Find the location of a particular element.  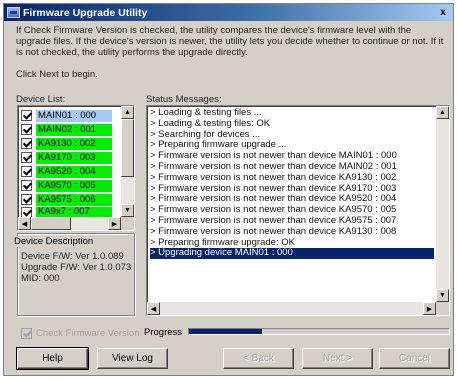

device-item-partial: KA9x7 : 007 is located at coordinates (68, 212).